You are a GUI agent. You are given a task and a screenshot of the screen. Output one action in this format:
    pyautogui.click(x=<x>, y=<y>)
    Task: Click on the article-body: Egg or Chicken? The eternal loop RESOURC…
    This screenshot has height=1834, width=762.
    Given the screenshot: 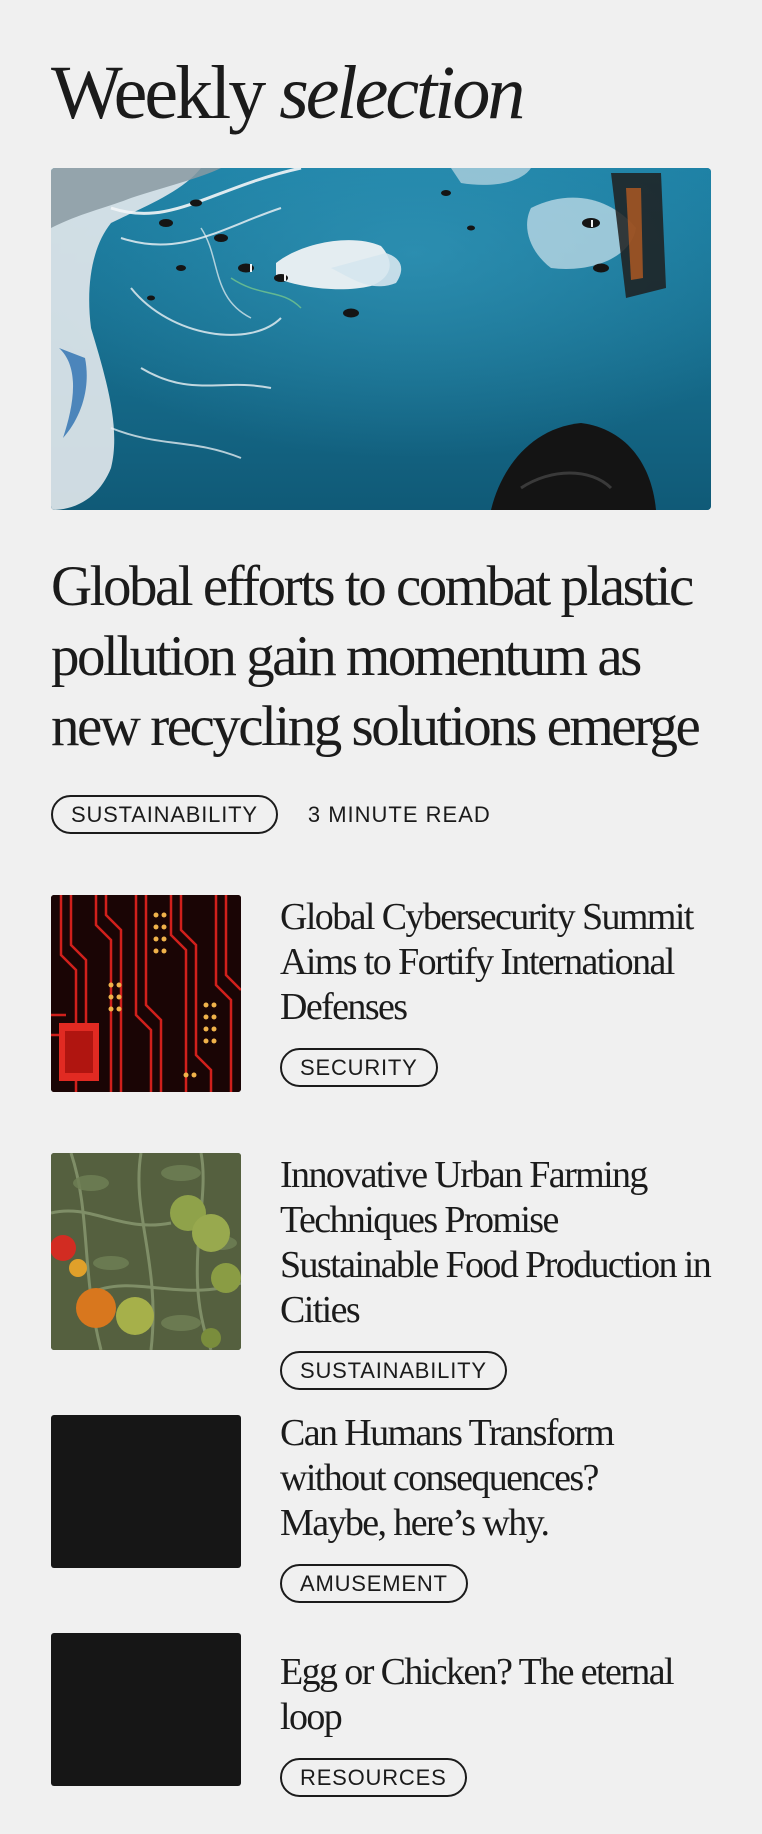 What is the action you would take?
    pyautogui.click(x=495, y=1723)
    